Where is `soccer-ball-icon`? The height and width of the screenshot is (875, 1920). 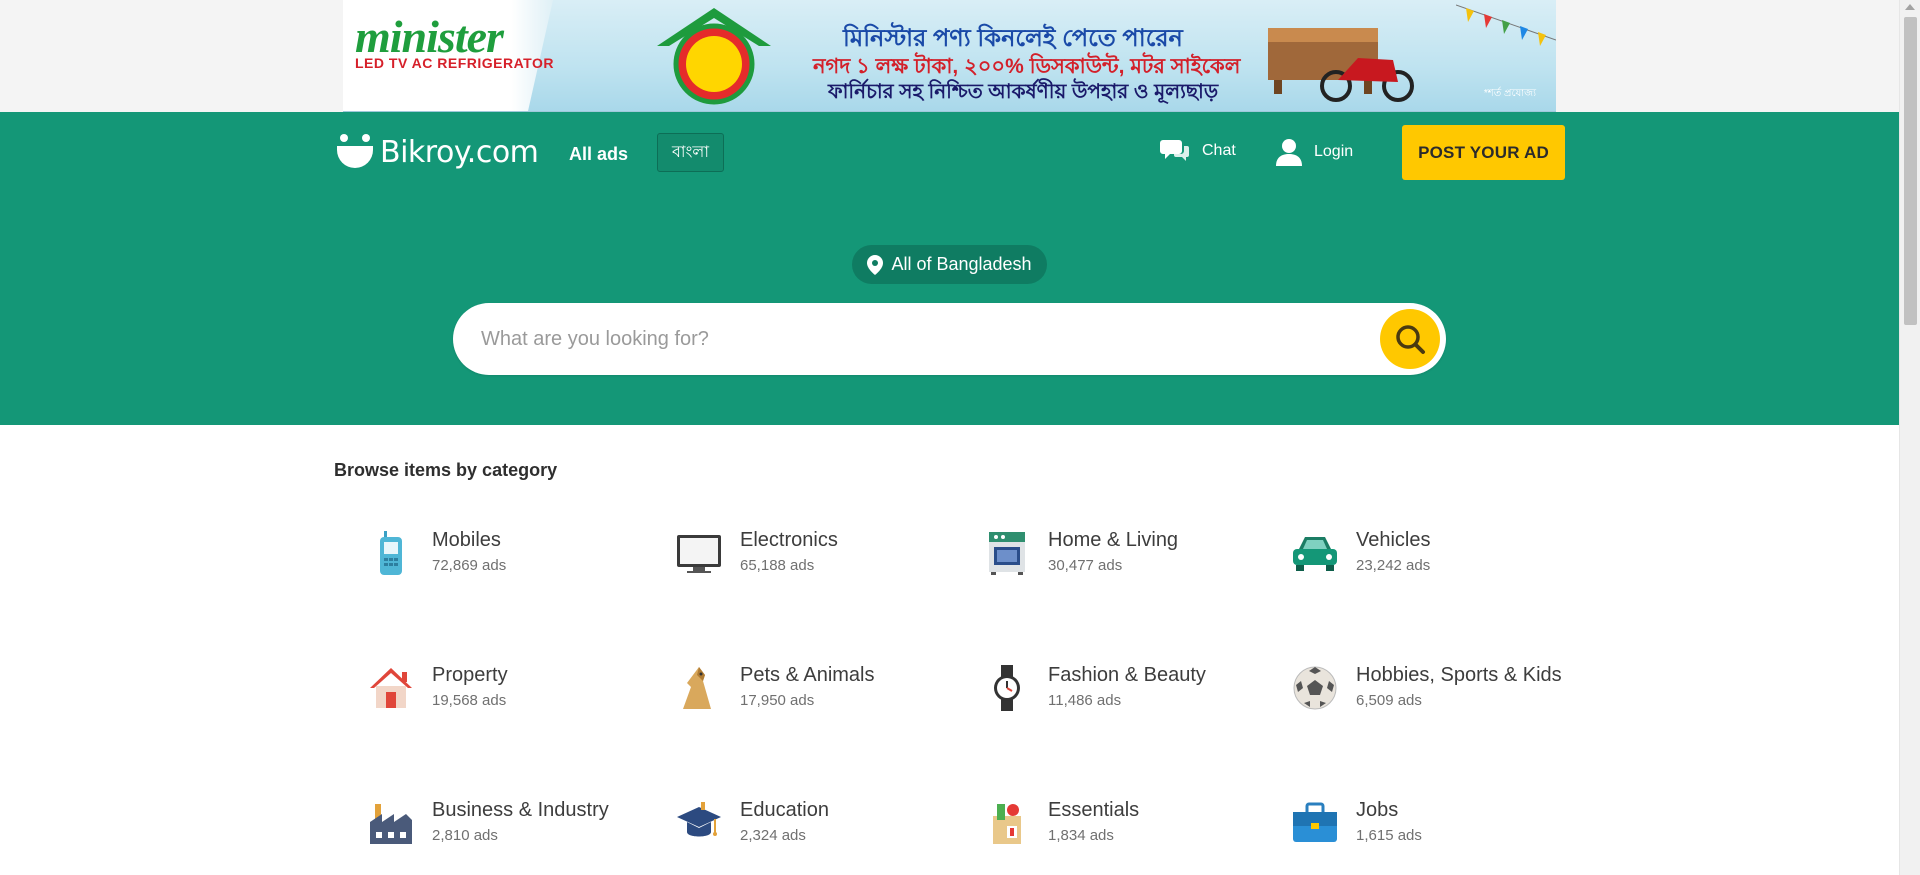
soccer-ball-icon is located at coordinates (1315, 688).